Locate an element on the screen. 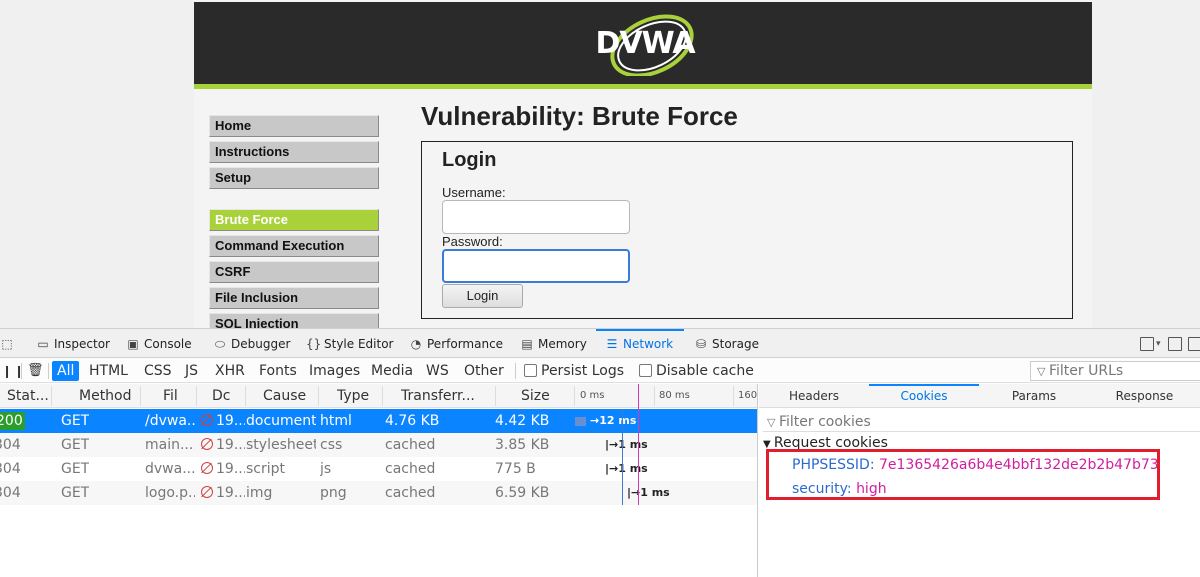  separator is located at coordinates (21, 371).